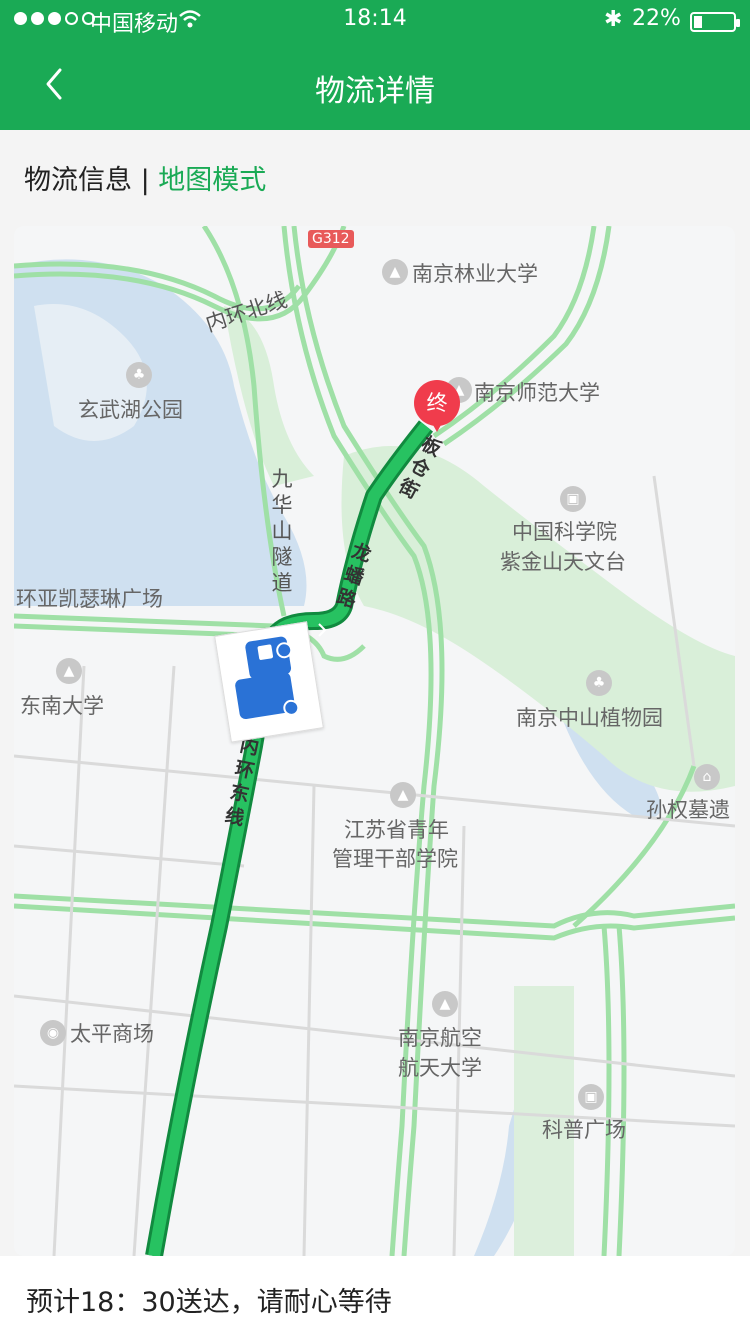 This screenshot has width=750, height=1335. I want to click on eta-bar: 预计18：30送达，请耐心等待, so click(375, 1295).